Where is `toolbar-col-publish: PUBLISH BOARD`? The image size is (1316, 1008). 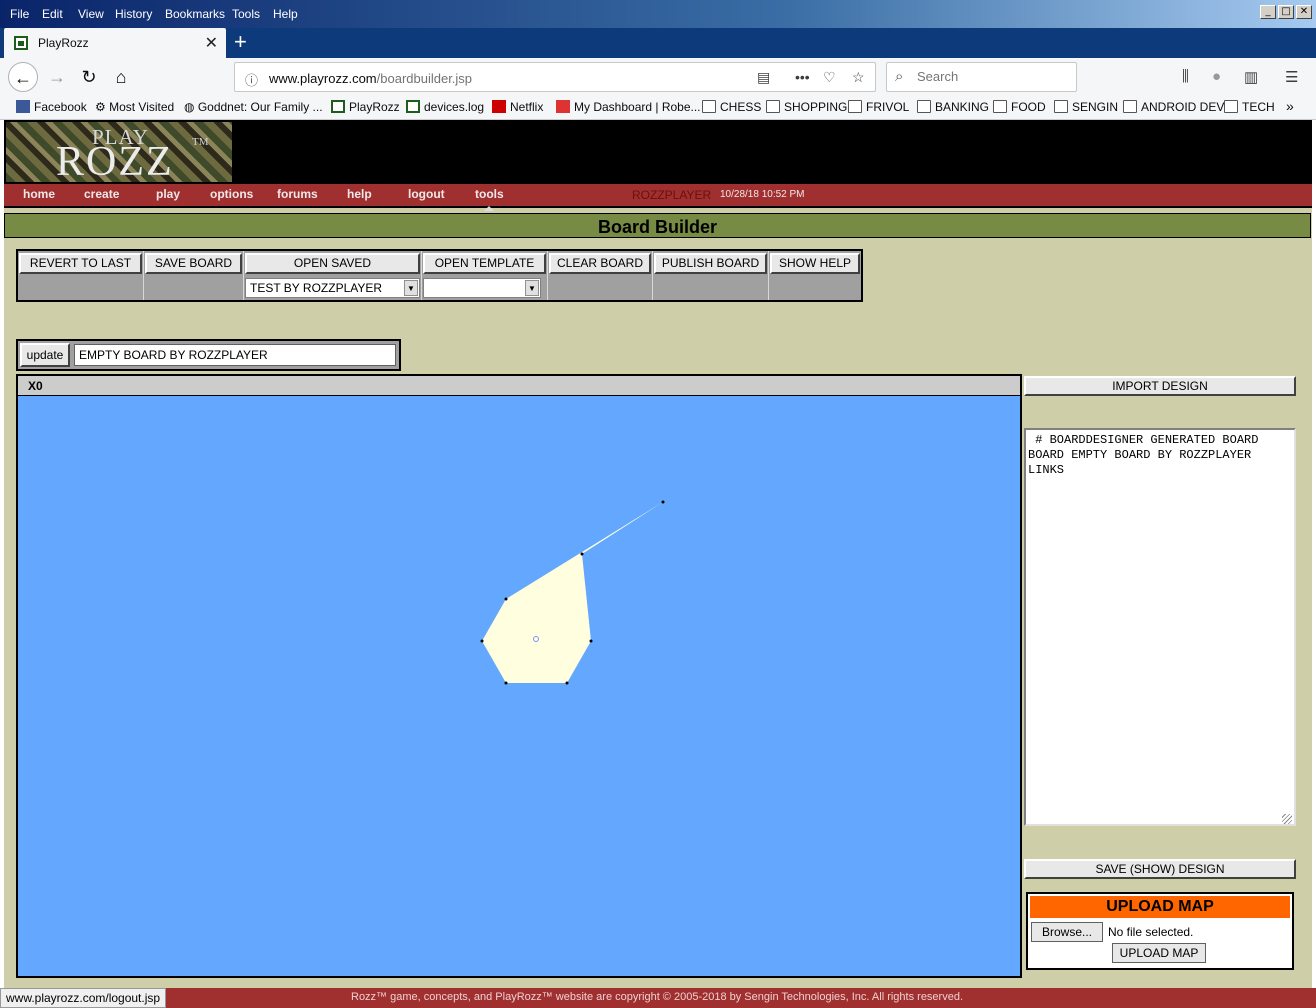
toolbar-col-publish: PUBLISH BOARD is located at coordinates (711, 275).